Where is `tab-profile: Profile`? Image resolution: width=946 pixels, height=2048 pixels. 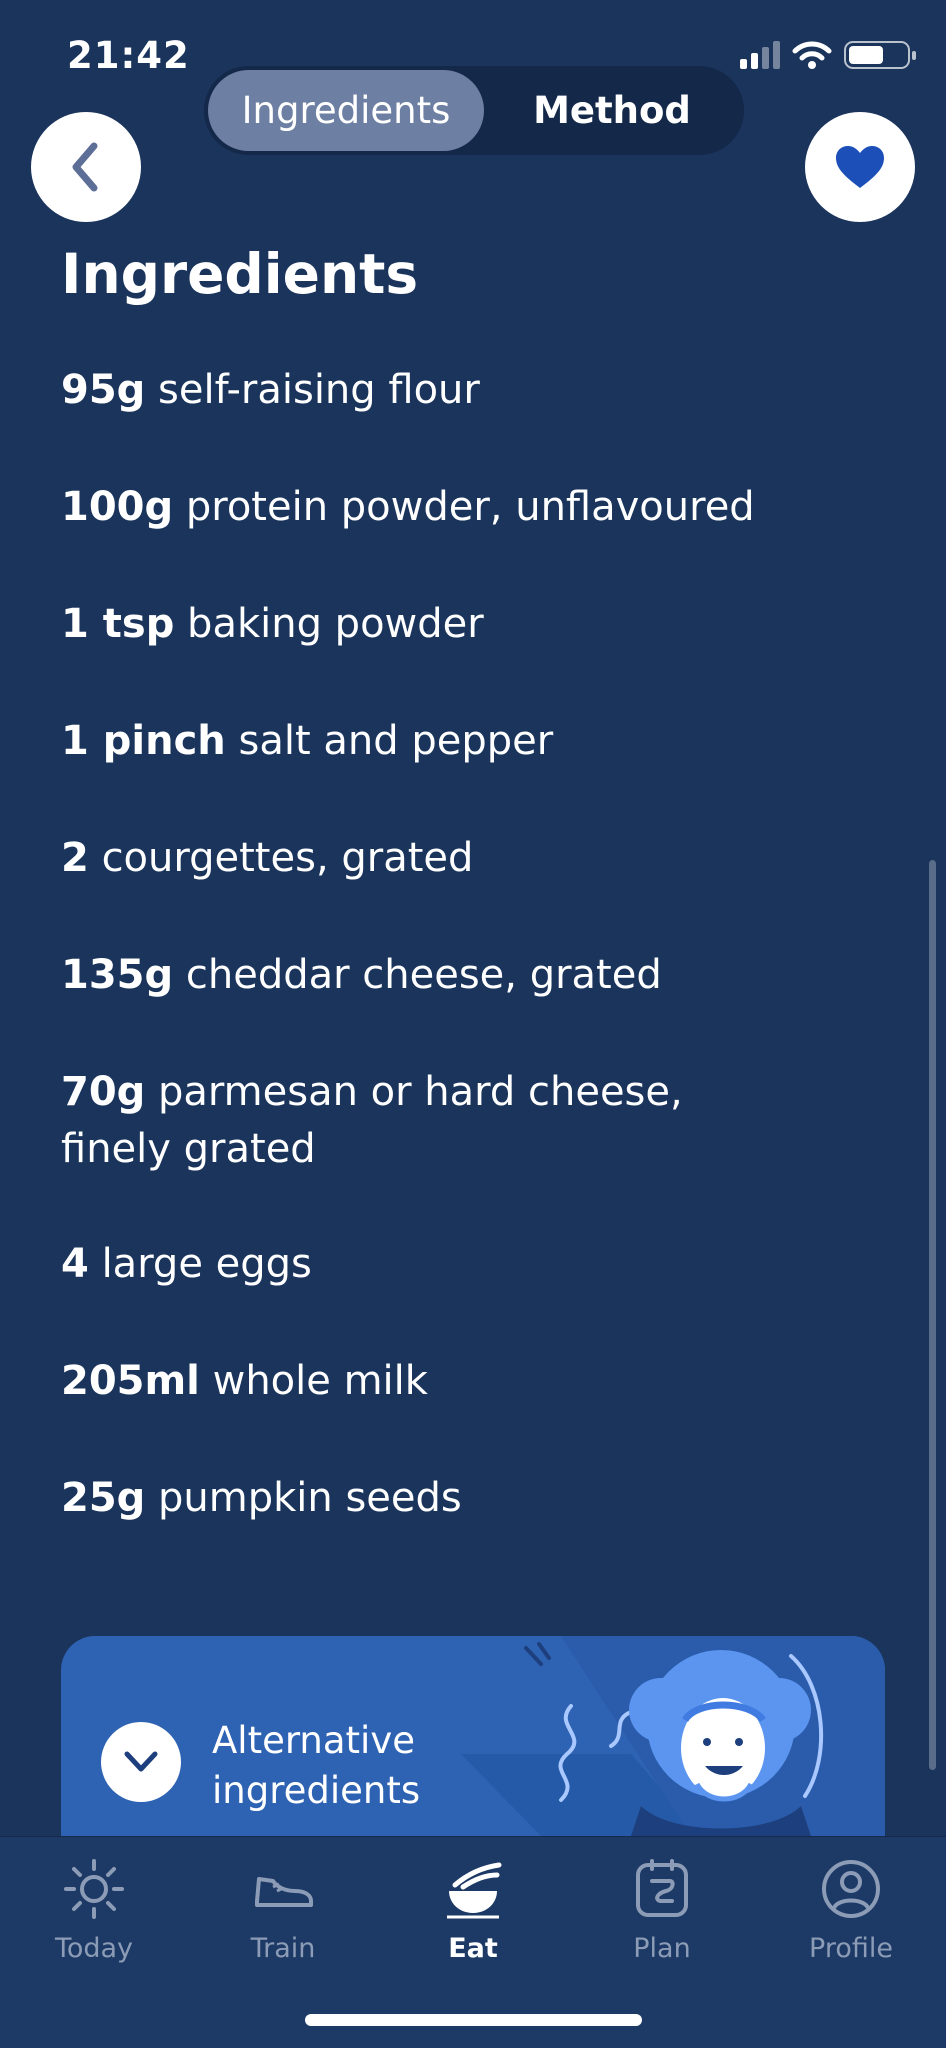
tab-profile: Profile is located at coordinates (851, 1910).